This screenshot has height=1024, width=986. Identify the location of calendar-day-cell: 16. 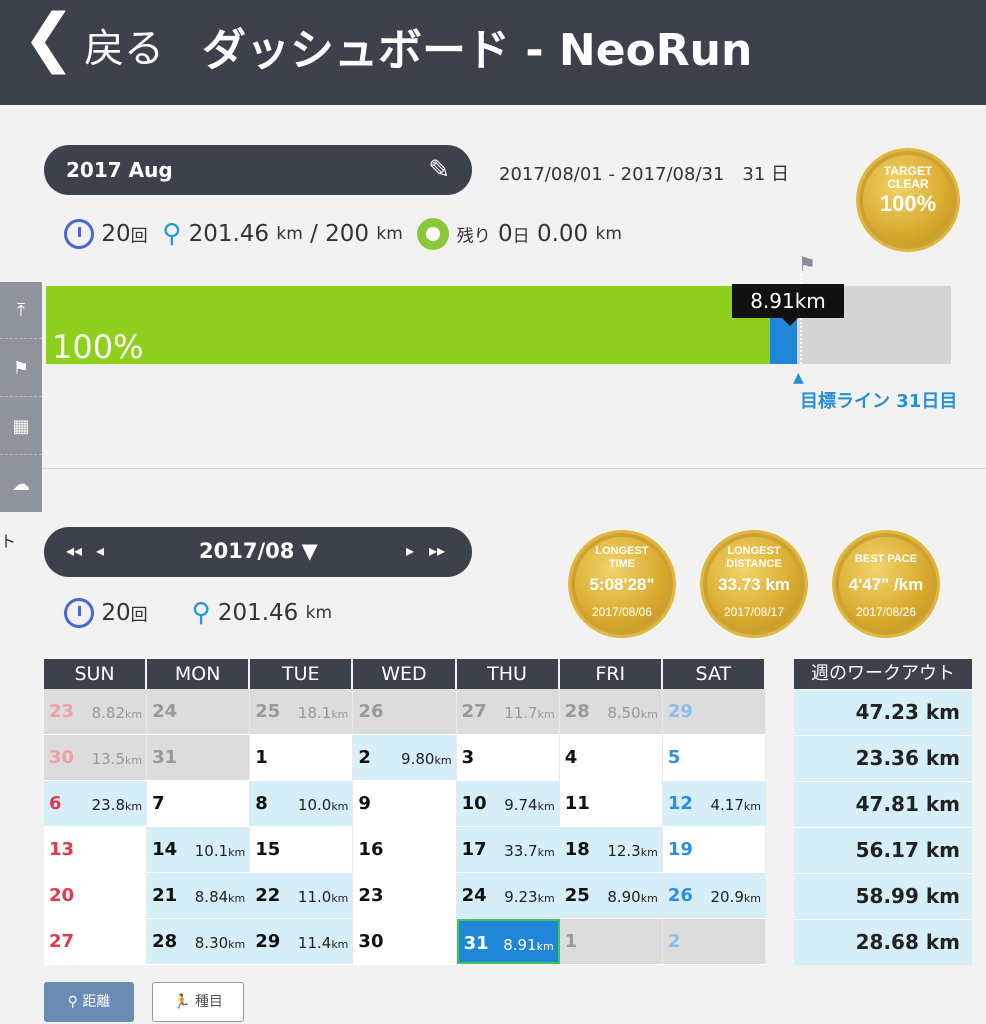
(405, 849).